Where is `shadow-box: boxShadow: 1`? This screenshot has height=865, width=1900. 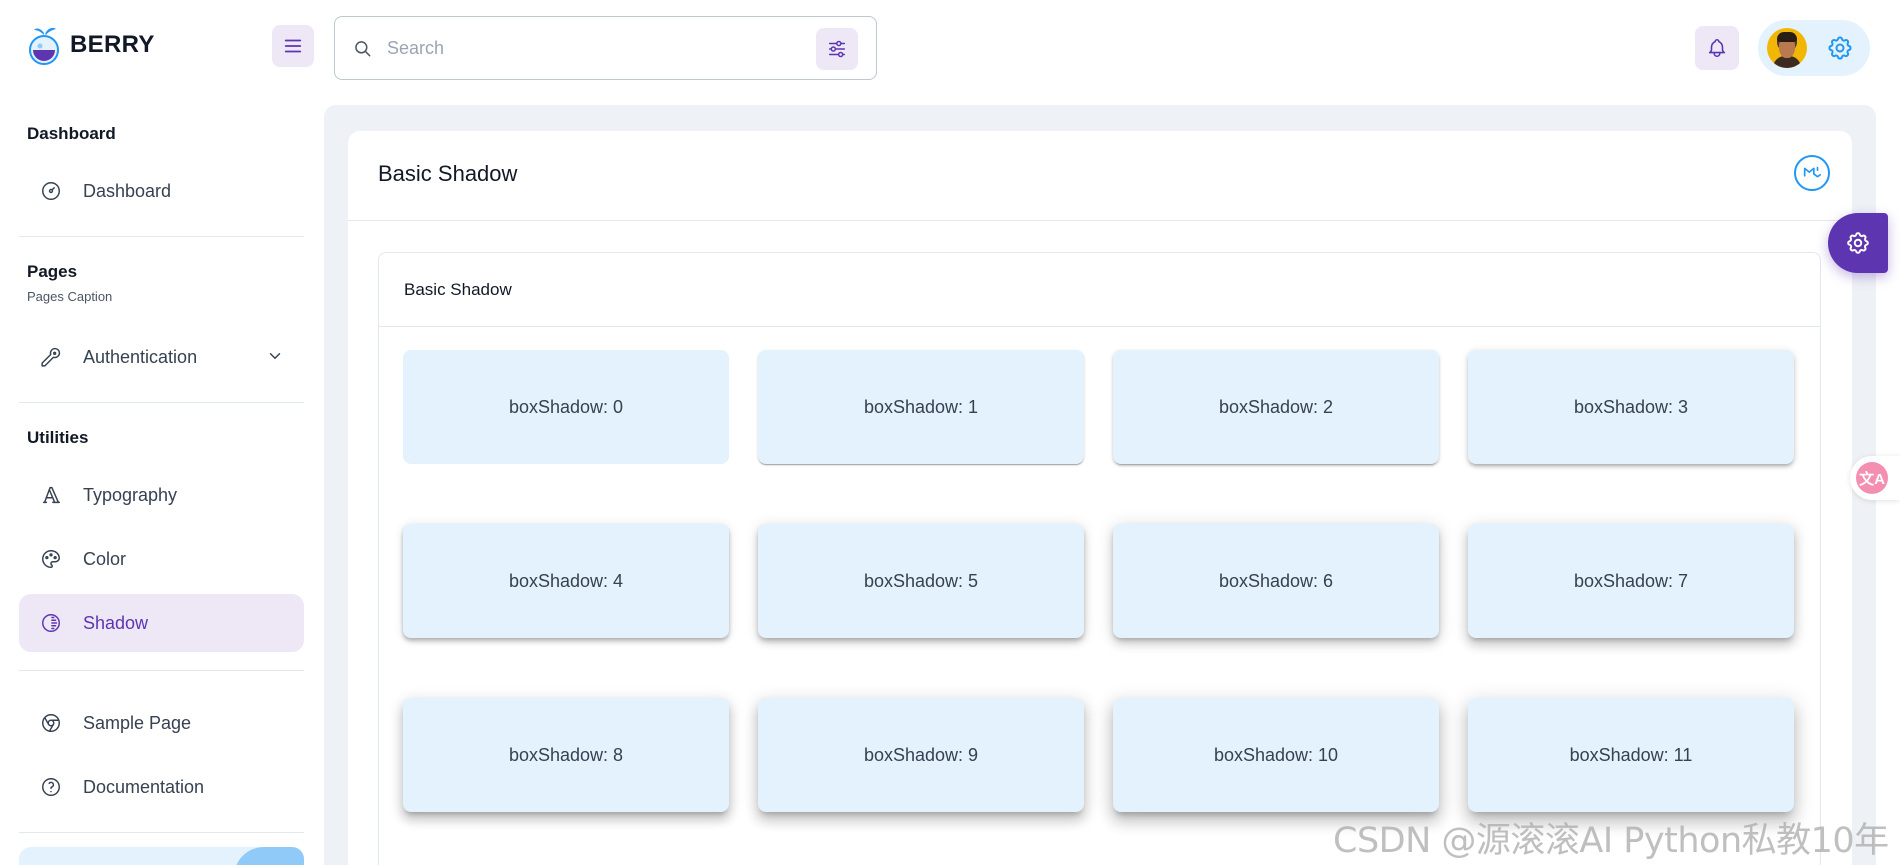 shadow-box: boxShadow: 1 is located at coordinates (921, 407).